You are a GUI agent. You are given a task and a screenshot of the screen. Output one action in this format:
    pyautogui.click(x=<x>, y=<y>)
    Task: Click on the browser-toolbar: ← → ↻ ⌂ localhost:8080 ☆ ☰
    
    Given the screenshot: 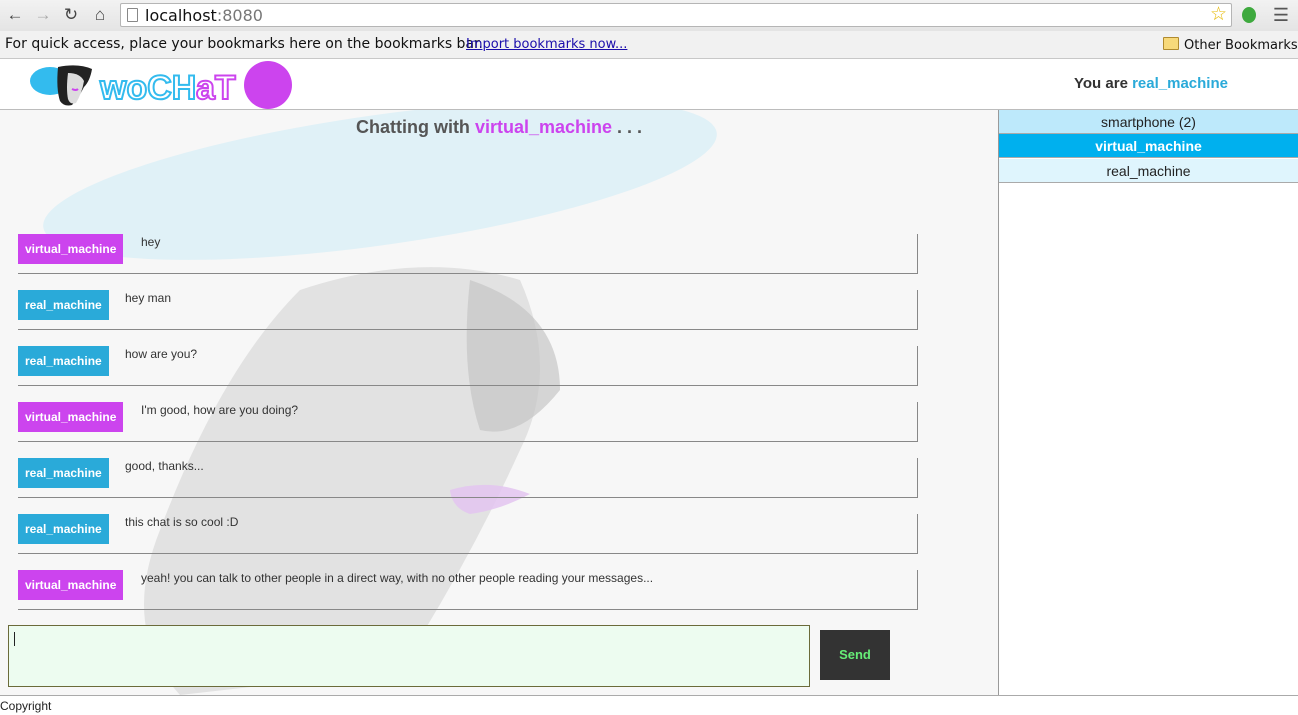 What is the action you would take?
    pyautogui.click(x=649, y=15)
    